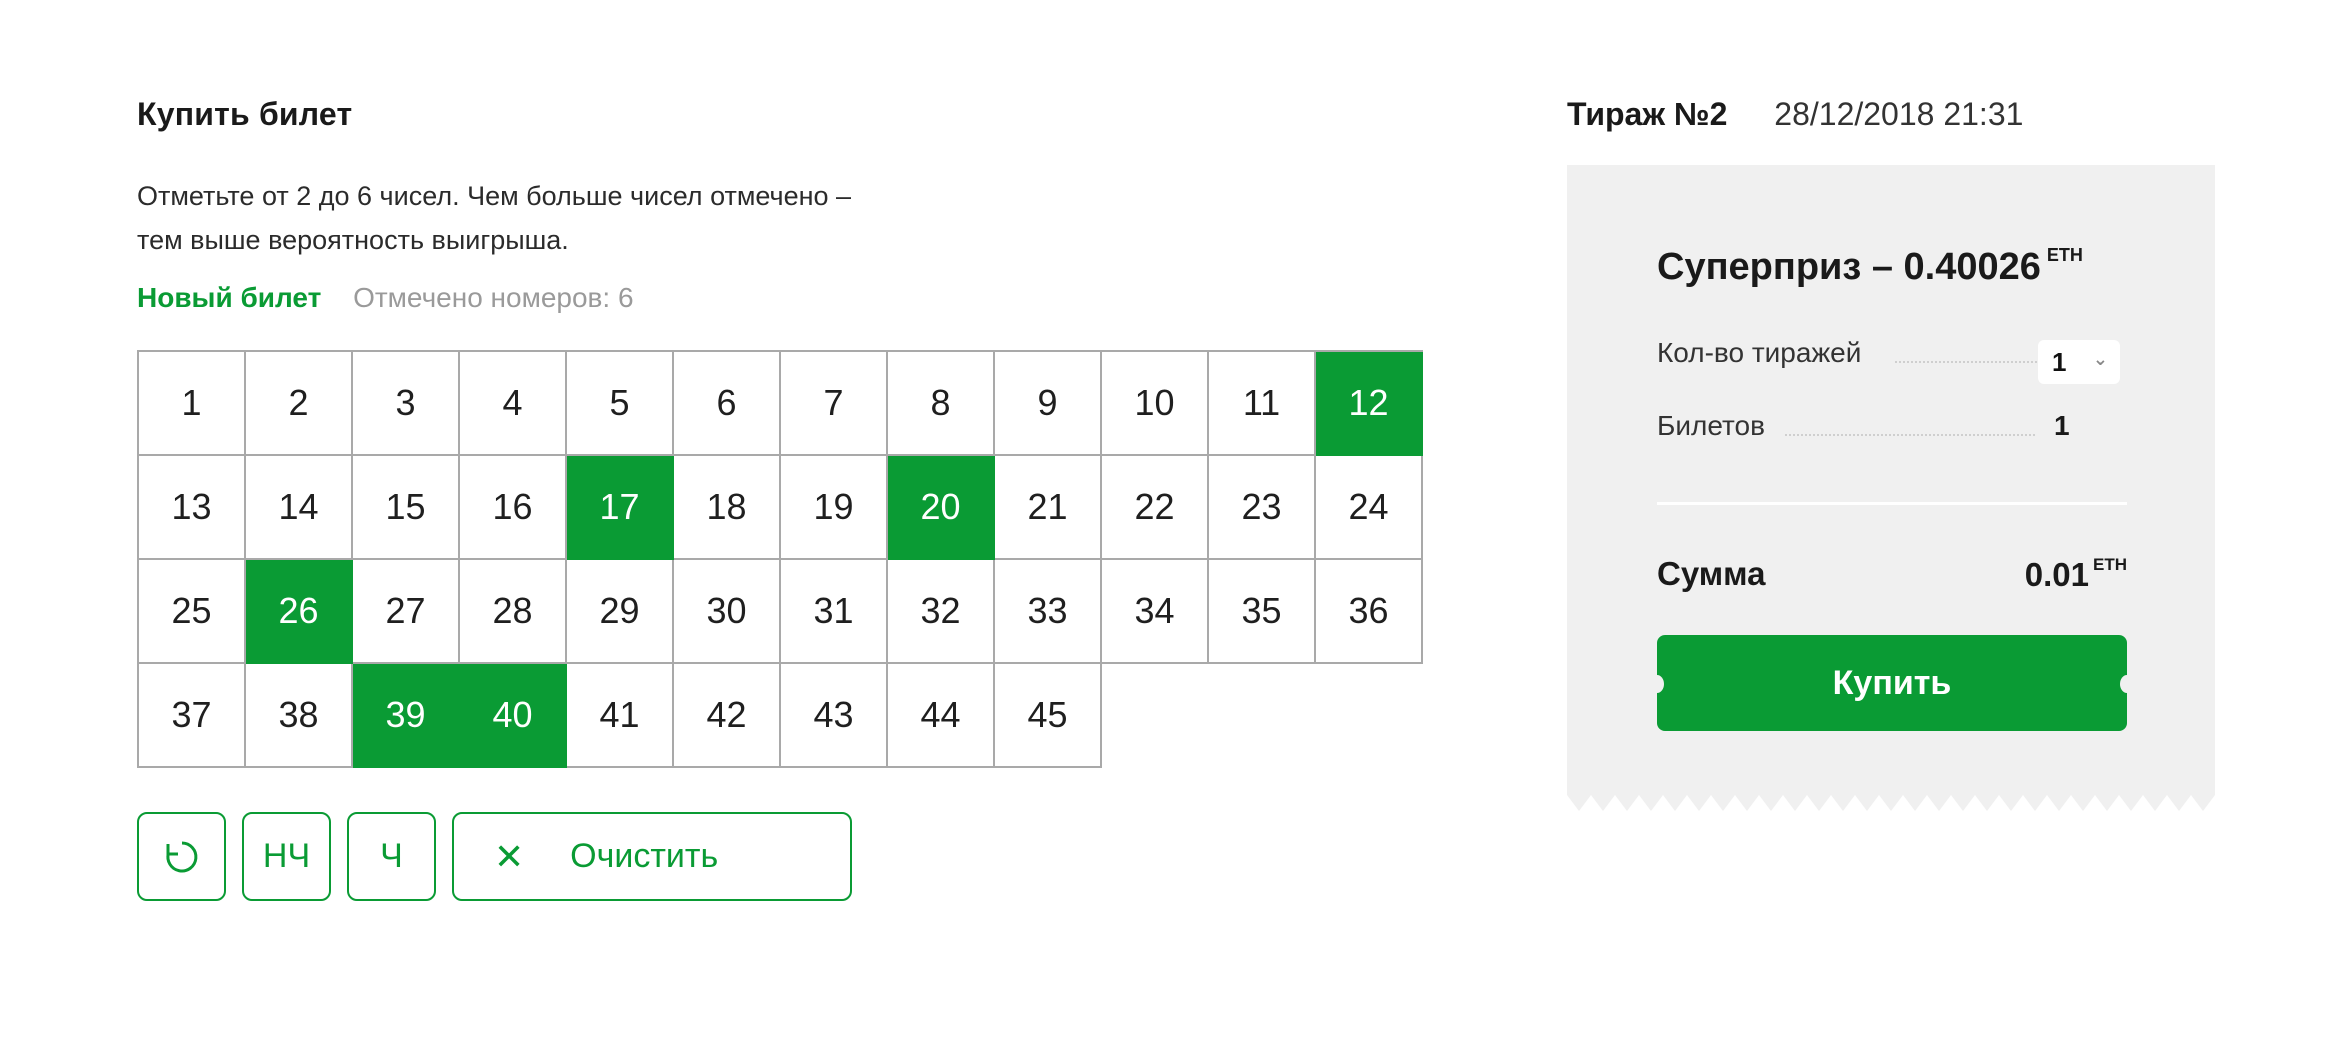  What do you see at coordinates (513, 716) in the screenshot?
I see `number-cell: 40` at bounding box center [513, 716].